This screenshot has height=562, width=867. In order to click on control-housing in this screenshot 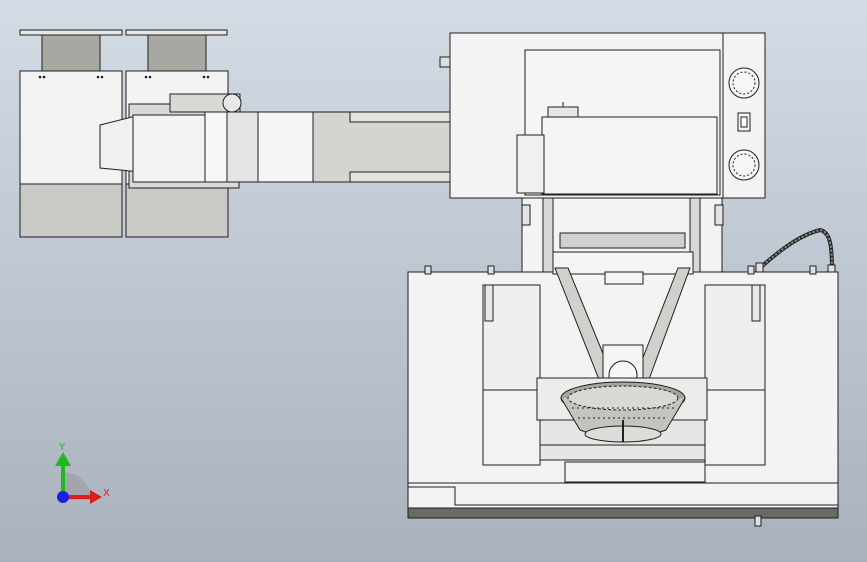, I will do `click(602, 115)`.